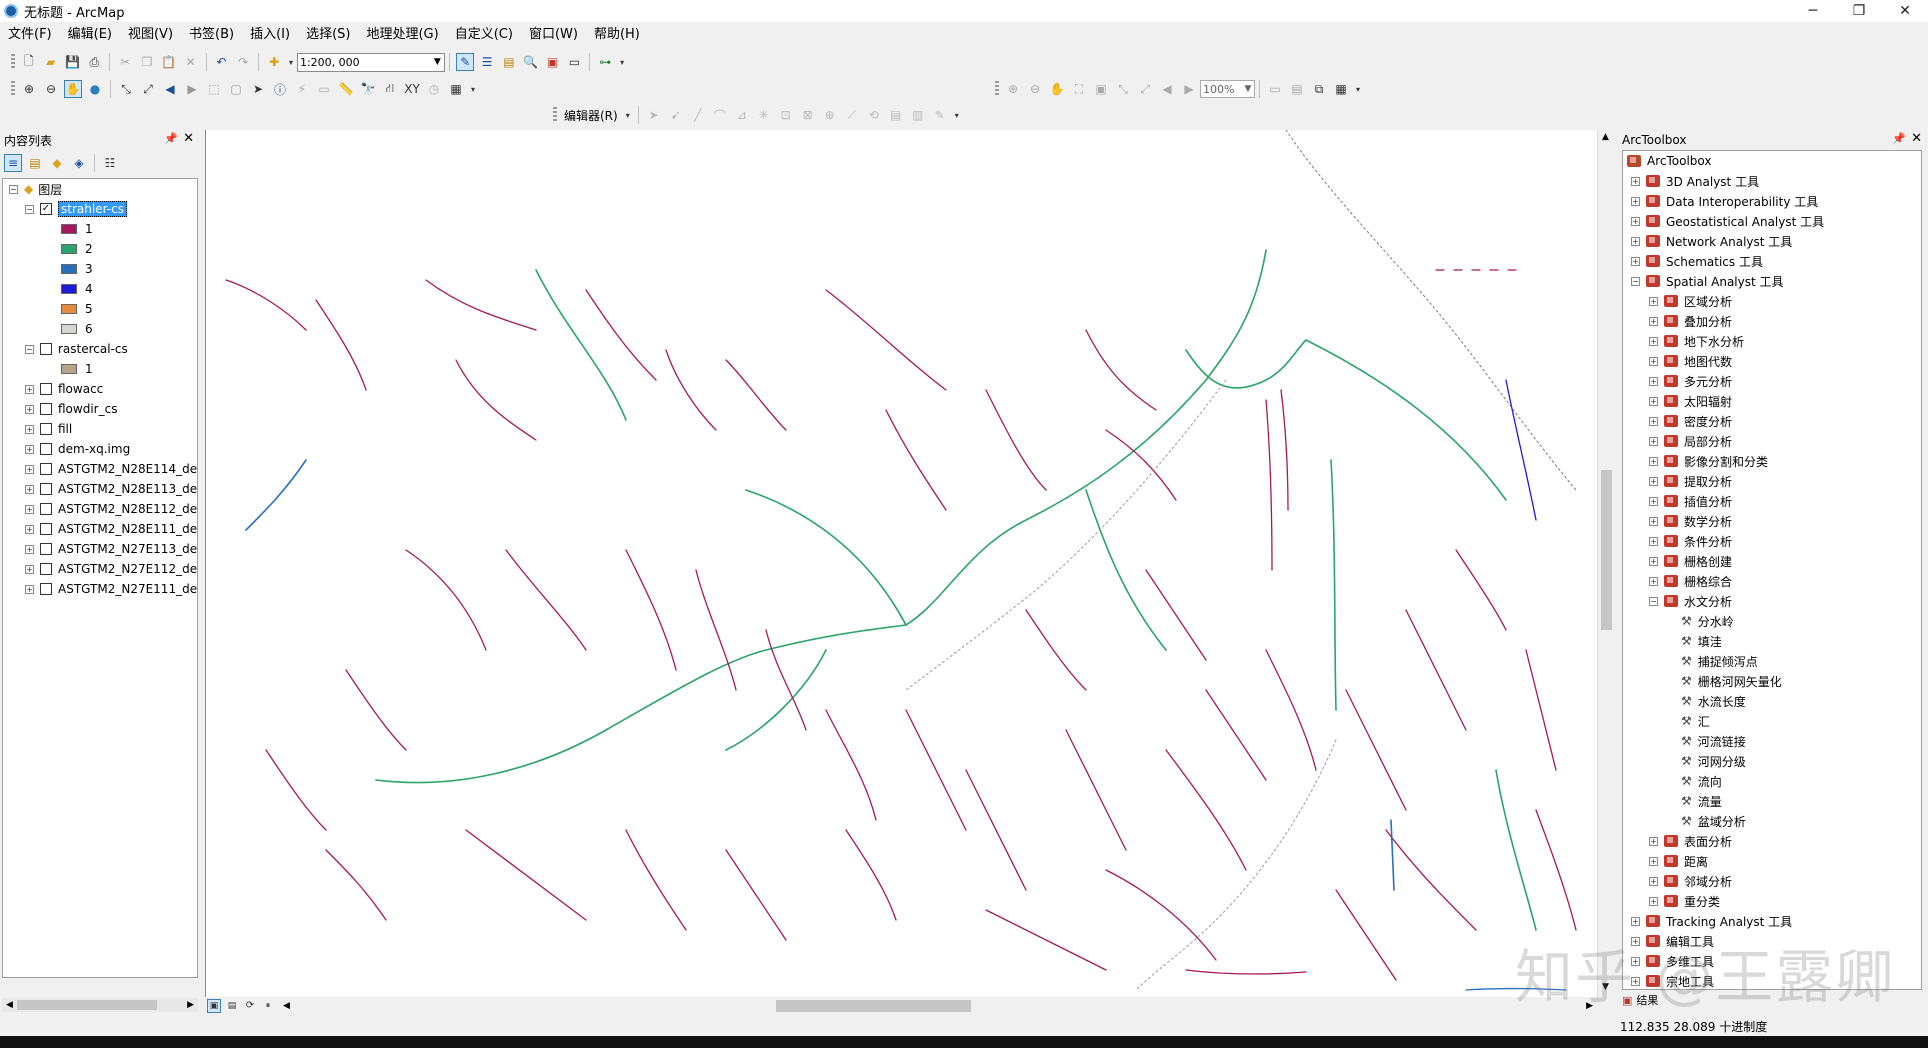 This screenshot has width=1928, height=1048. I want to click on scroll-thumb, so click(873, 1005).